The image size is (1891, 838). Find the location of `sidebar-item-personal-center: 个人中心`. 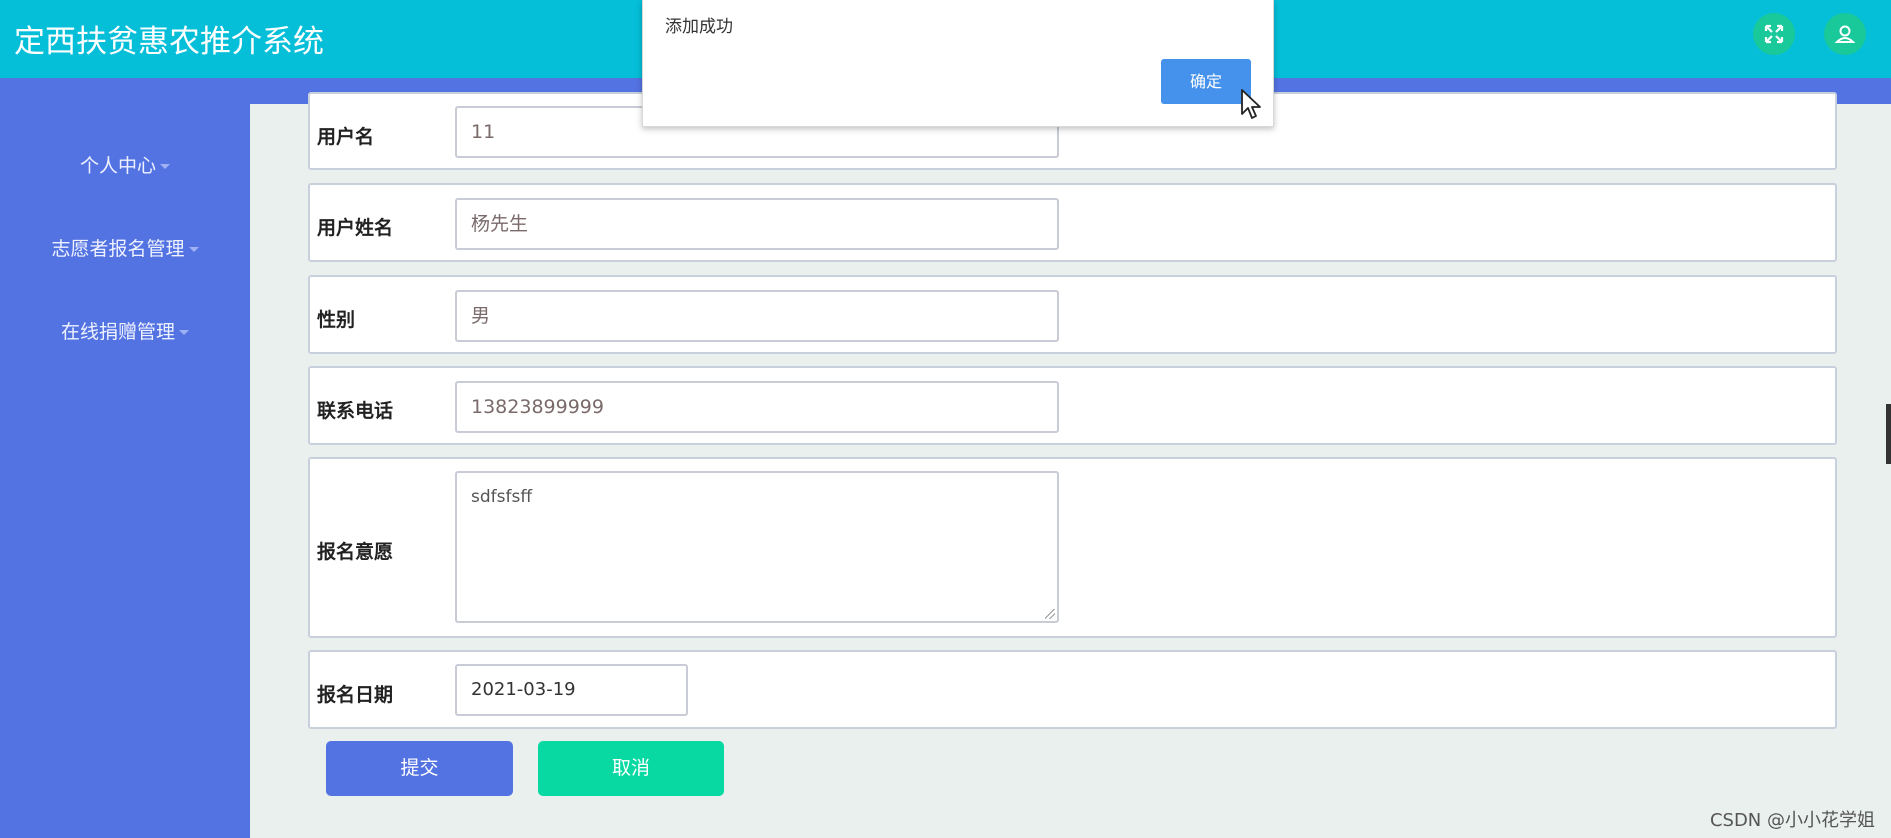

sidebar-item-personal-center: 个人中心 is located at coordinates (125, 164).